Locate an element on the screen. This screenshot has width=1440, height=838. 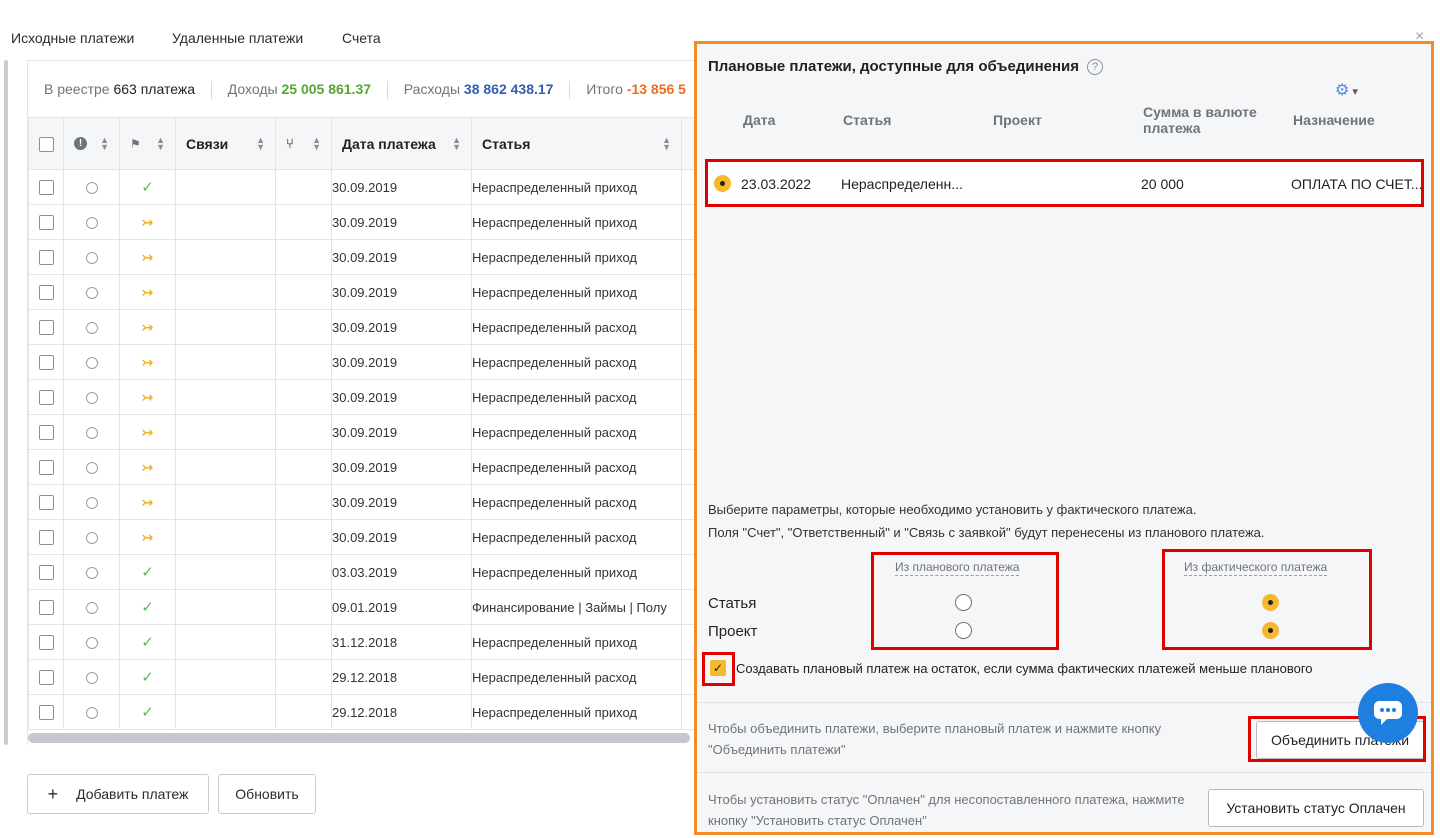
vertical-scrollbar is located at coordinates (6, 402).